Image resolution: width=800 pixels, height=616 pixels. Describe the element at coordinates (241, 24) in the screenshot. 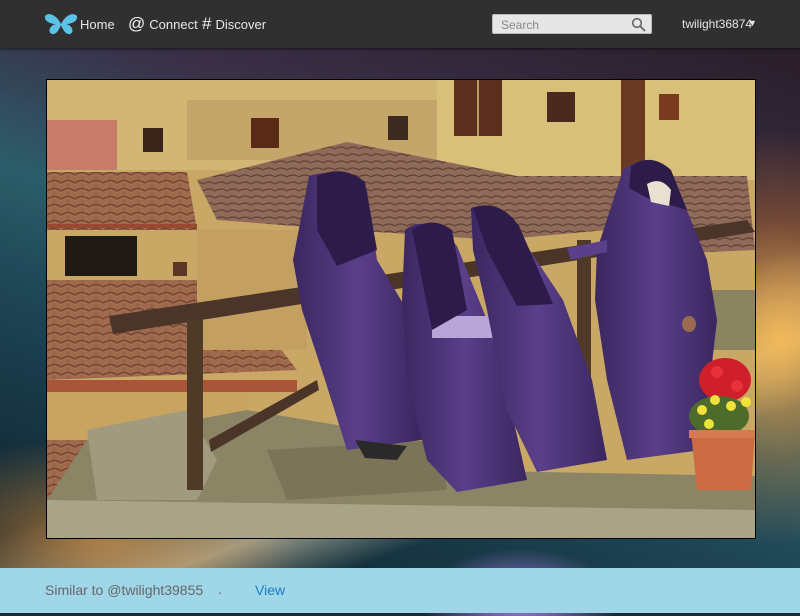

I see `nav-discover-label: Discover` at that location.